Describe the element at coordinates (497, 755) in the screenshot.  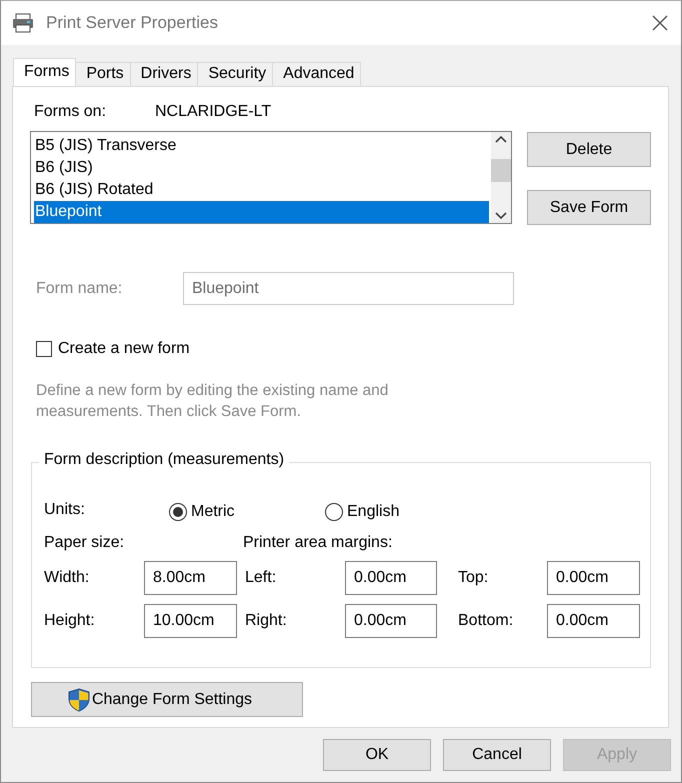
I see `cancel-button: Cancel` at that location.